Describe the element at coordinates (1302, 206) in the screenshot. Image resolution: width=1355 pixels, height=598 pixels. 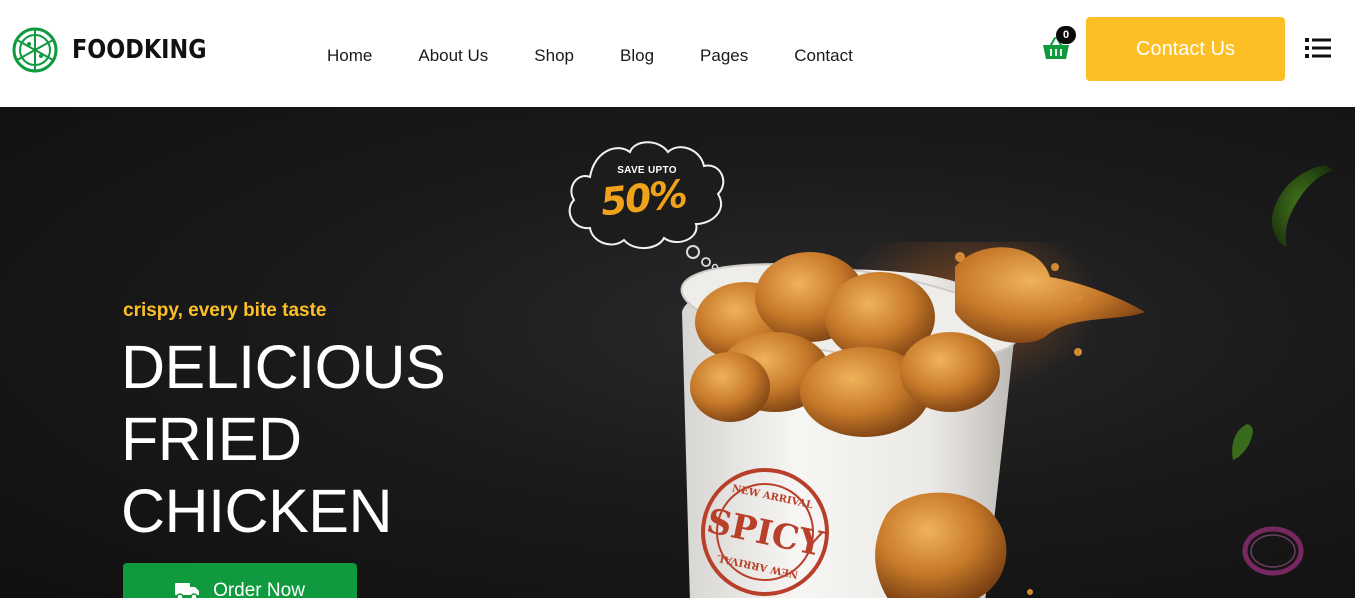
I see `green-pepper-leaf-icon` at that location.